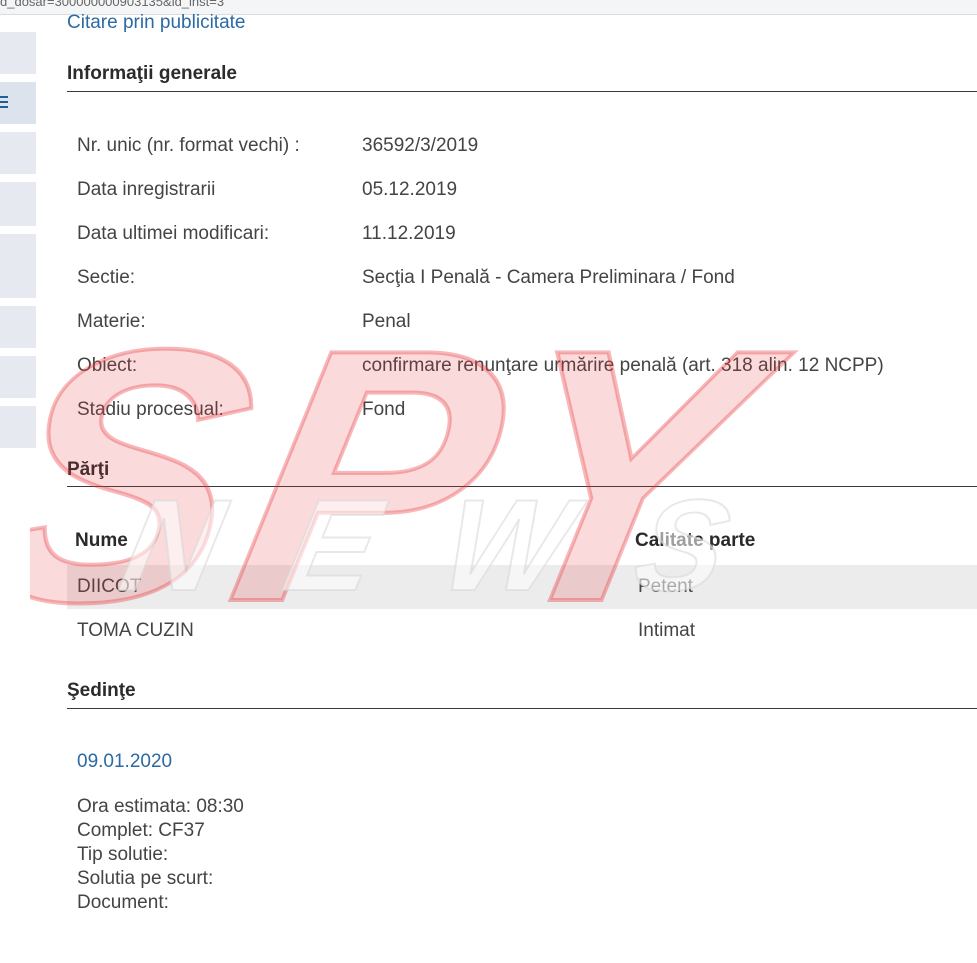  What do you see at coordinates (145, 878) in the screenshot?
I see `hearing-detail: Solutia pe scurt:` at bounding box center [145, 878].